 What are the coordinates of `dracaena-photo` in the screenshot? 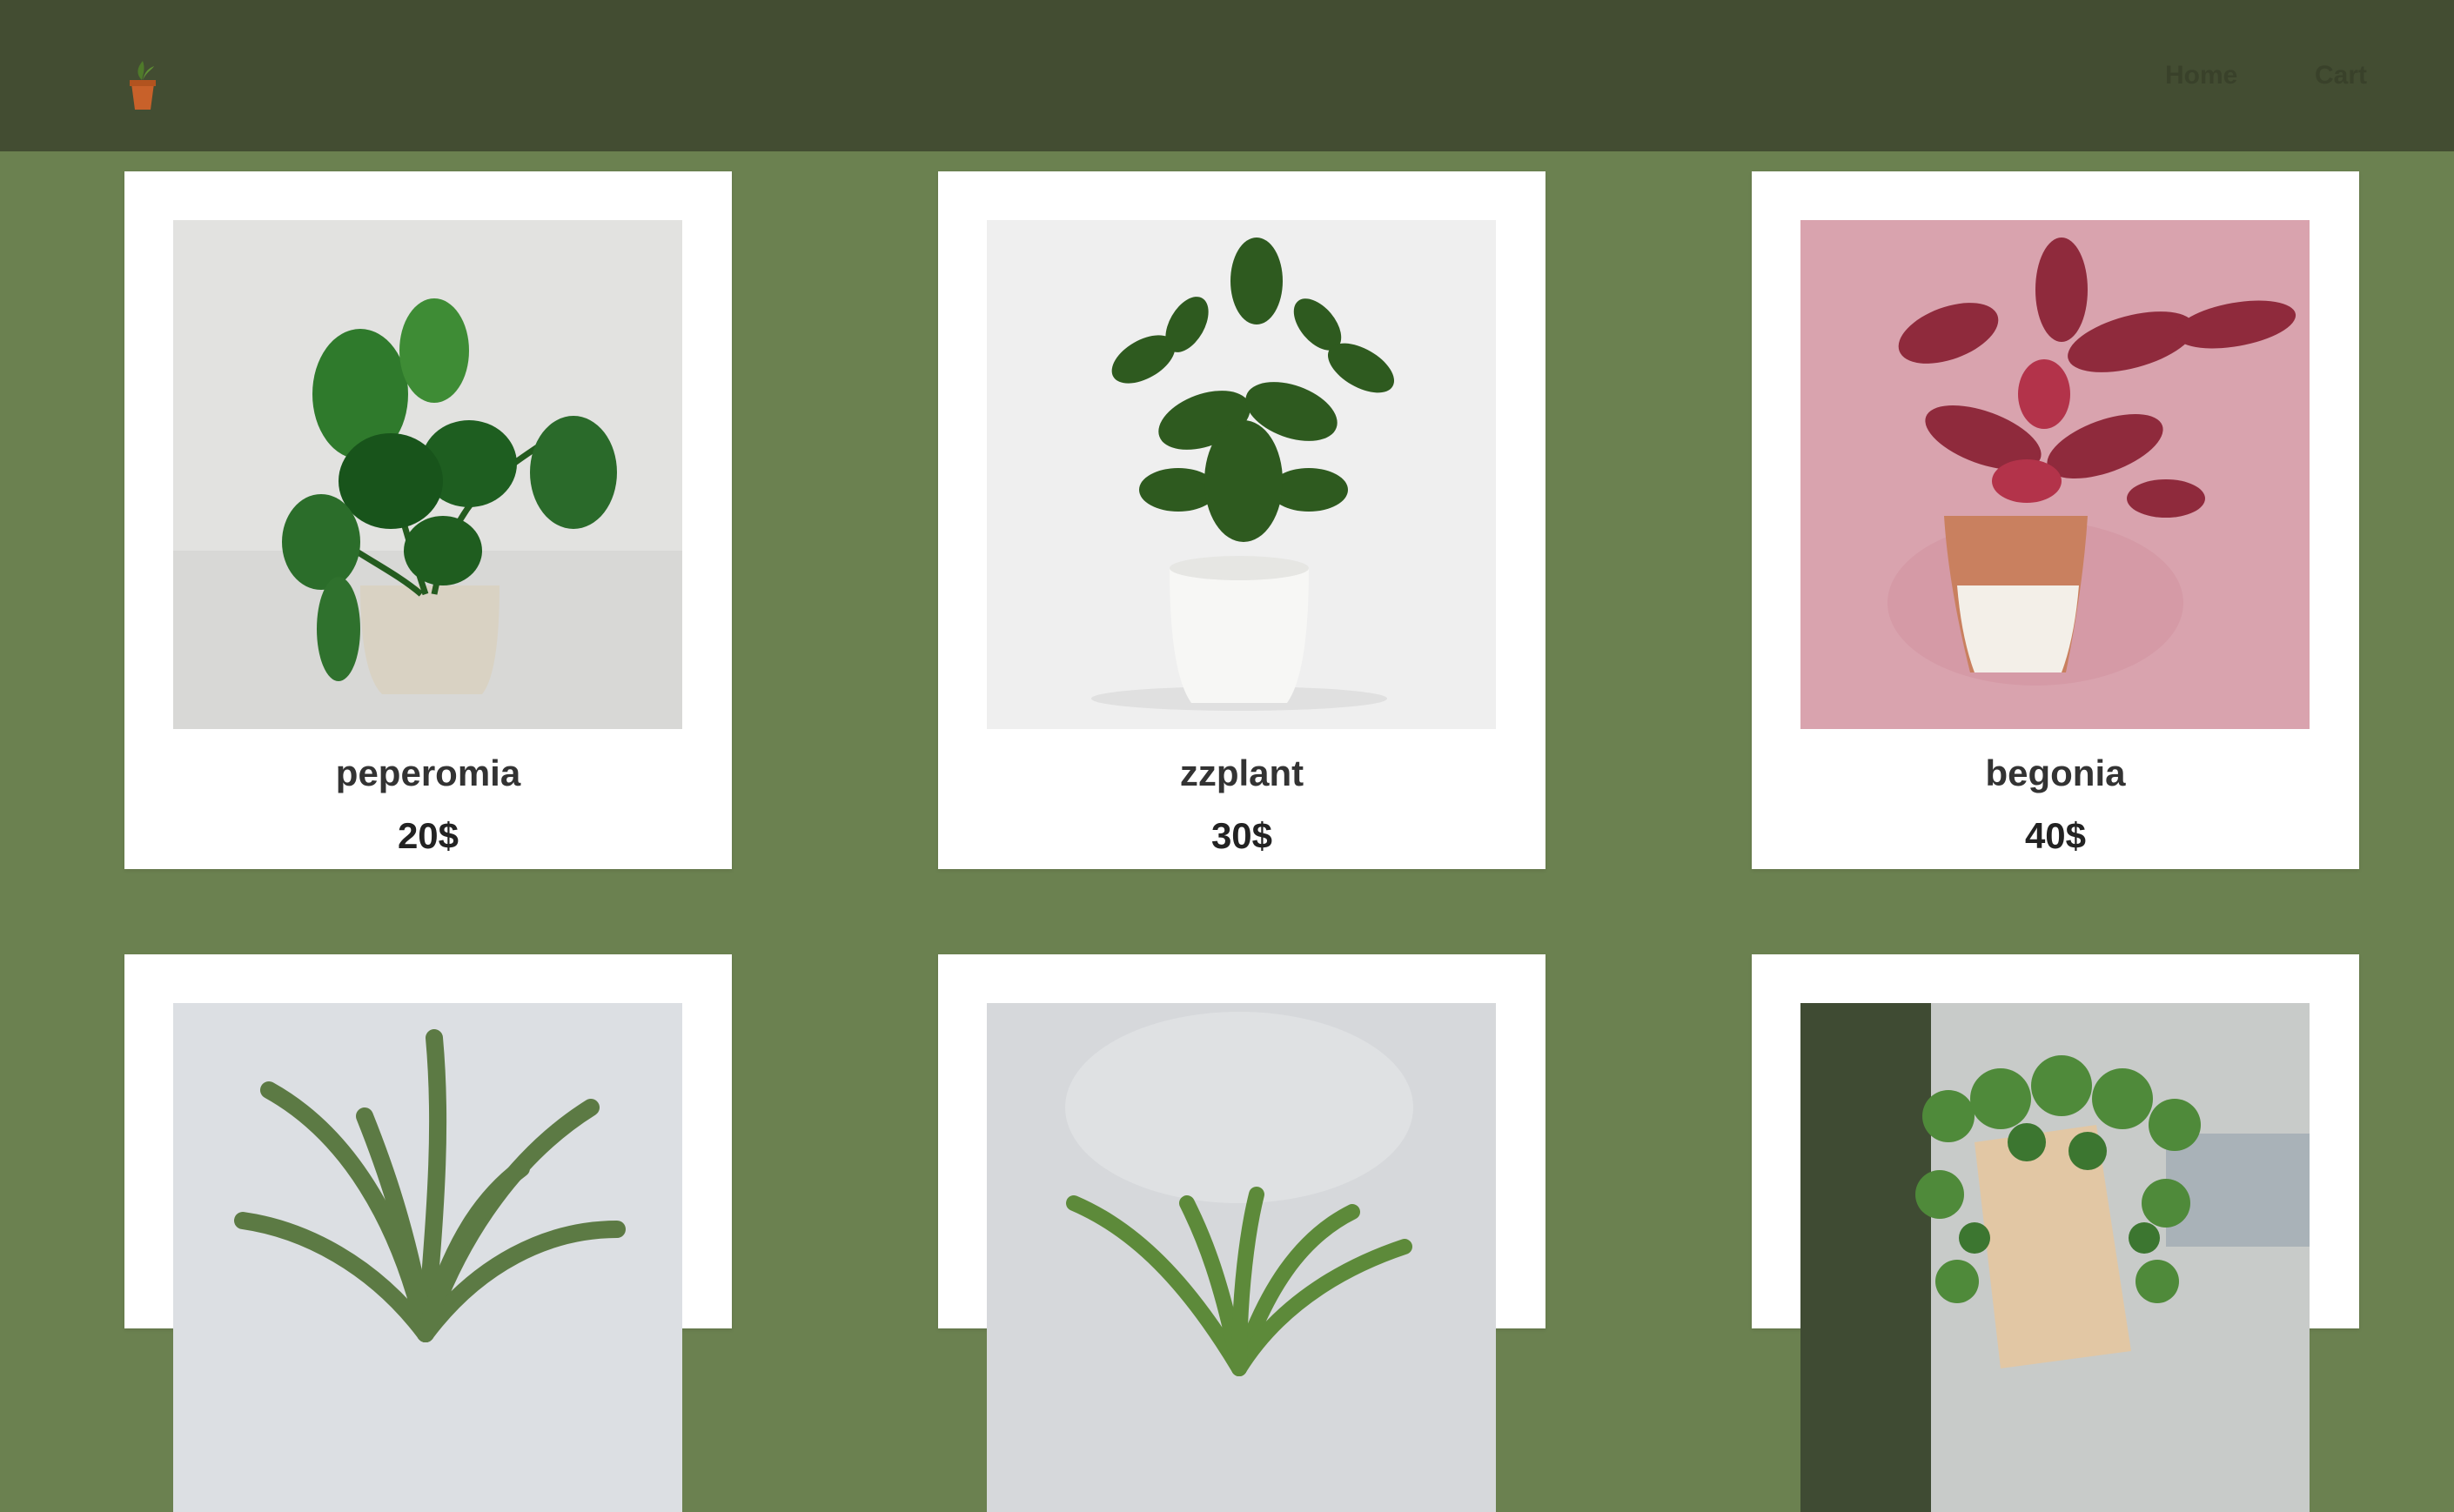 It's located at (428, 1258).